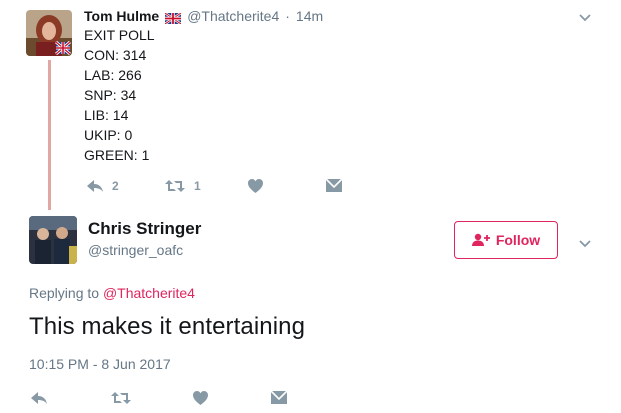 The image size is (621, 413). I want to click on reply-action: 2, so click(102, 186).